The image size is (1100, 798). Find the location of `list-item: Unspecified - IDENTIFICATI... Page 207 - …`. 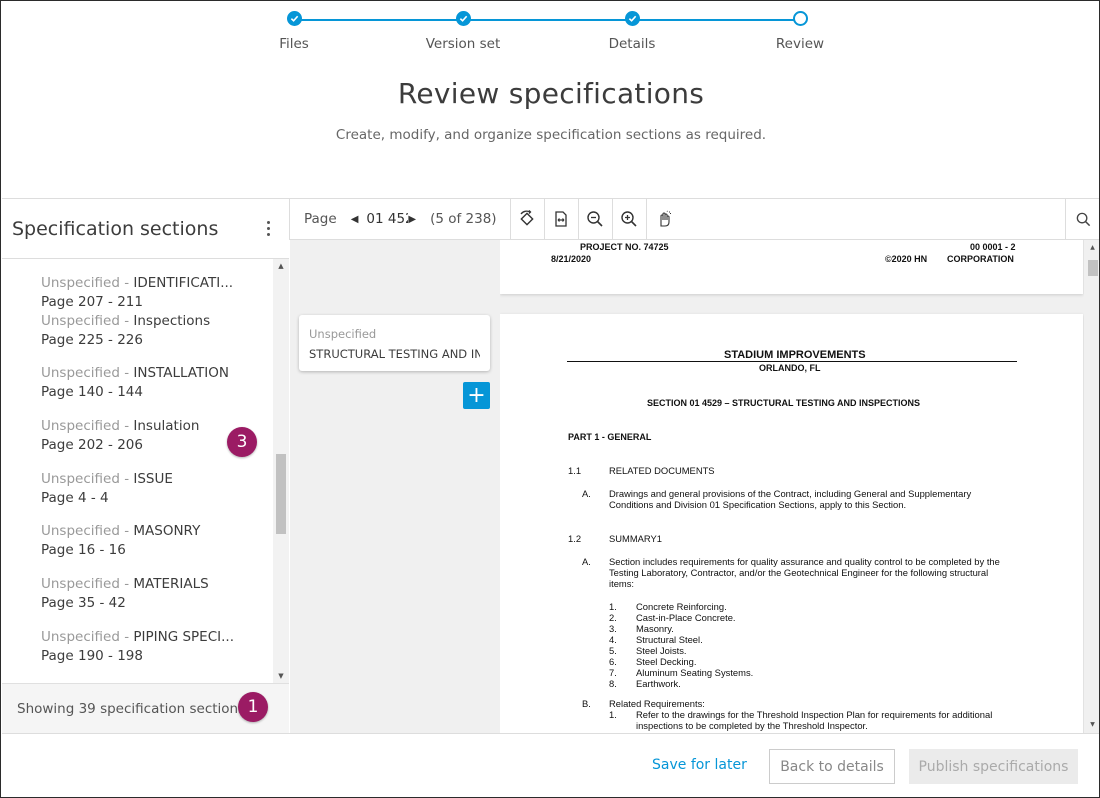

list-item: Unspecified - IDENTIFICATI... Page 207 - … is located at coordinates (137, 285).